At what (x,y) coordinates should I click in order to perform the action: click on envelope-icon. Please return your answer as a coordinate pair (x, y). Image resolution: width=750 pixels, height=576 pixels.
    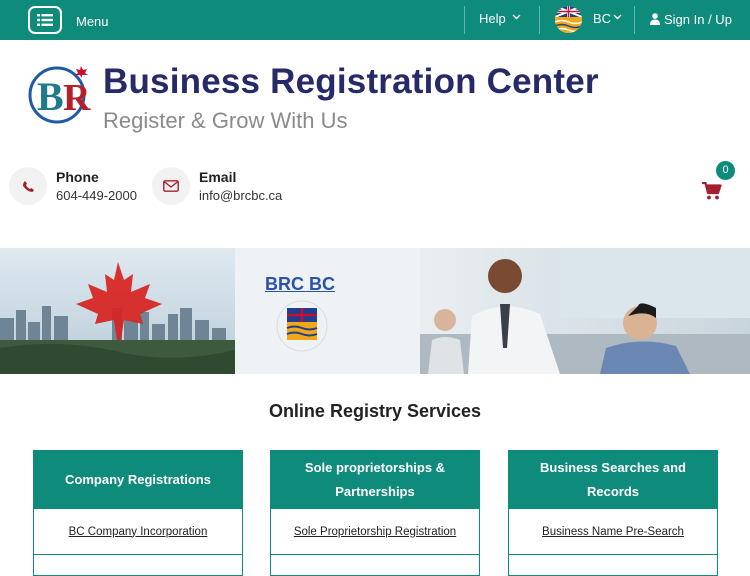
    Looking at the image, I should click on (171, 186).